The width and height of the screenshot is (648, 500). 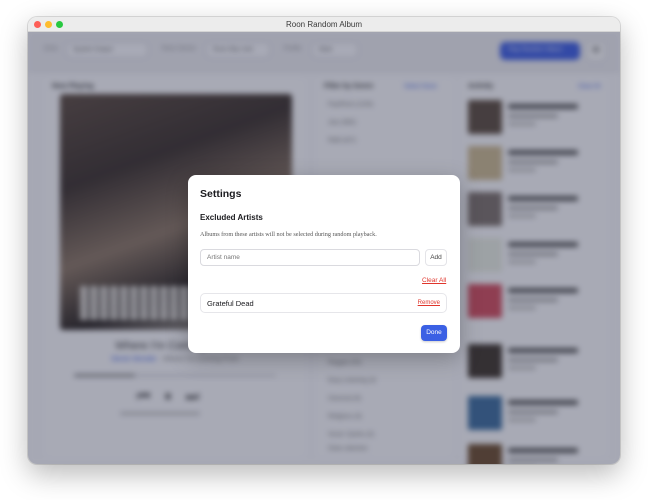 What do you see at coordinates (323, 303) in the screenshot?
I see `excluded-artist-row: Grateful Dead Remove` at bounding box center [323, 303].